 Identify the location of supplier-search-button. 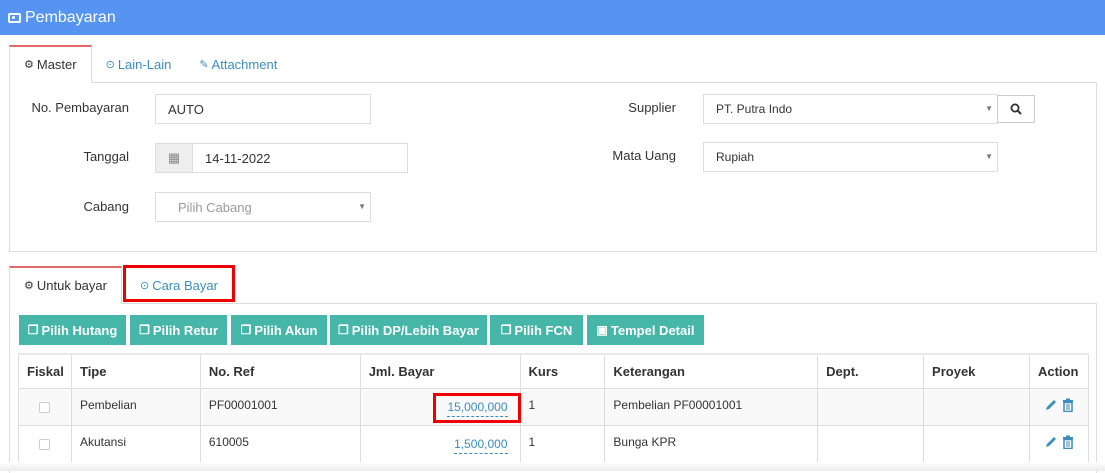
(1016, 109).